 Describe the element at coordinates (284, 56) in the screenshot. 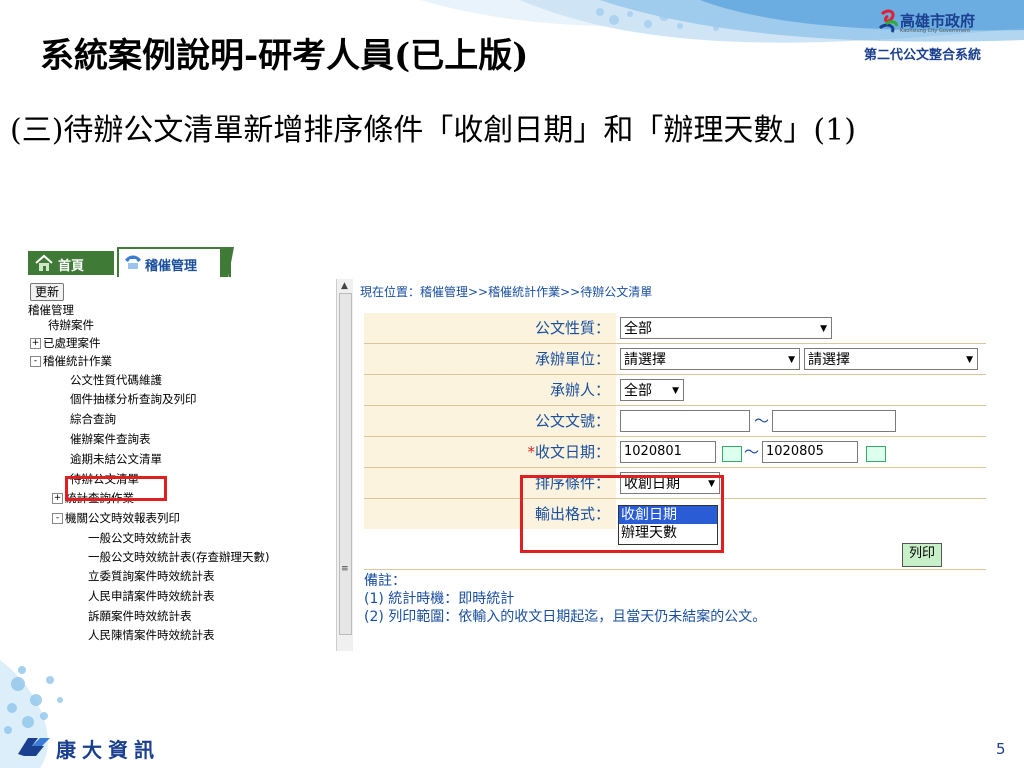

I see `slide-title: 系統案例說明-研考人員(已上版)` at that location.